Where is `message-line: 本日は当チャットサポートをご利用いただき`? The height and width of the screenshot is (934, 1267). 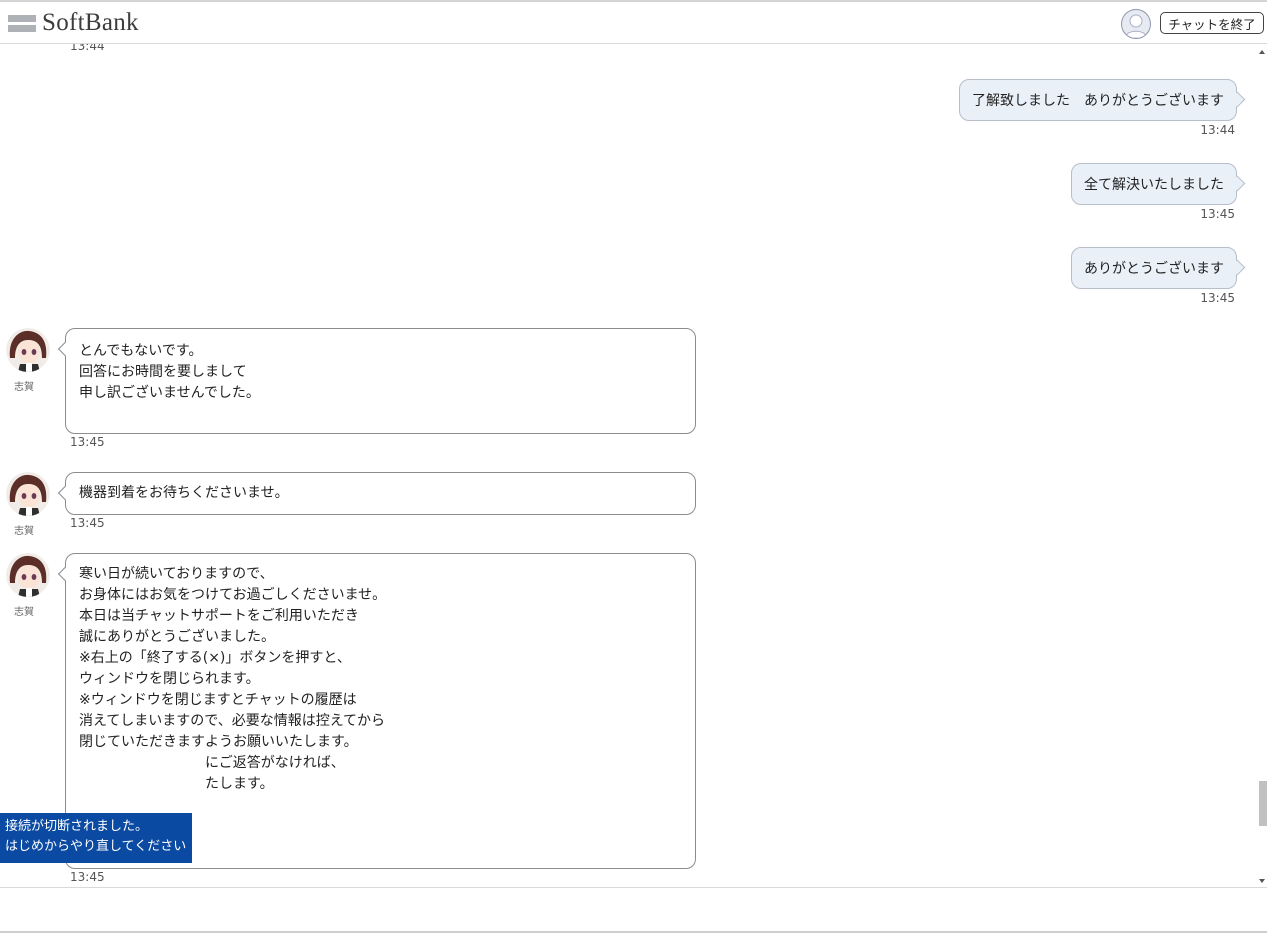 message-line: 本日は当チャットサポートをご利用いただき is located at coordinates (219, 616).